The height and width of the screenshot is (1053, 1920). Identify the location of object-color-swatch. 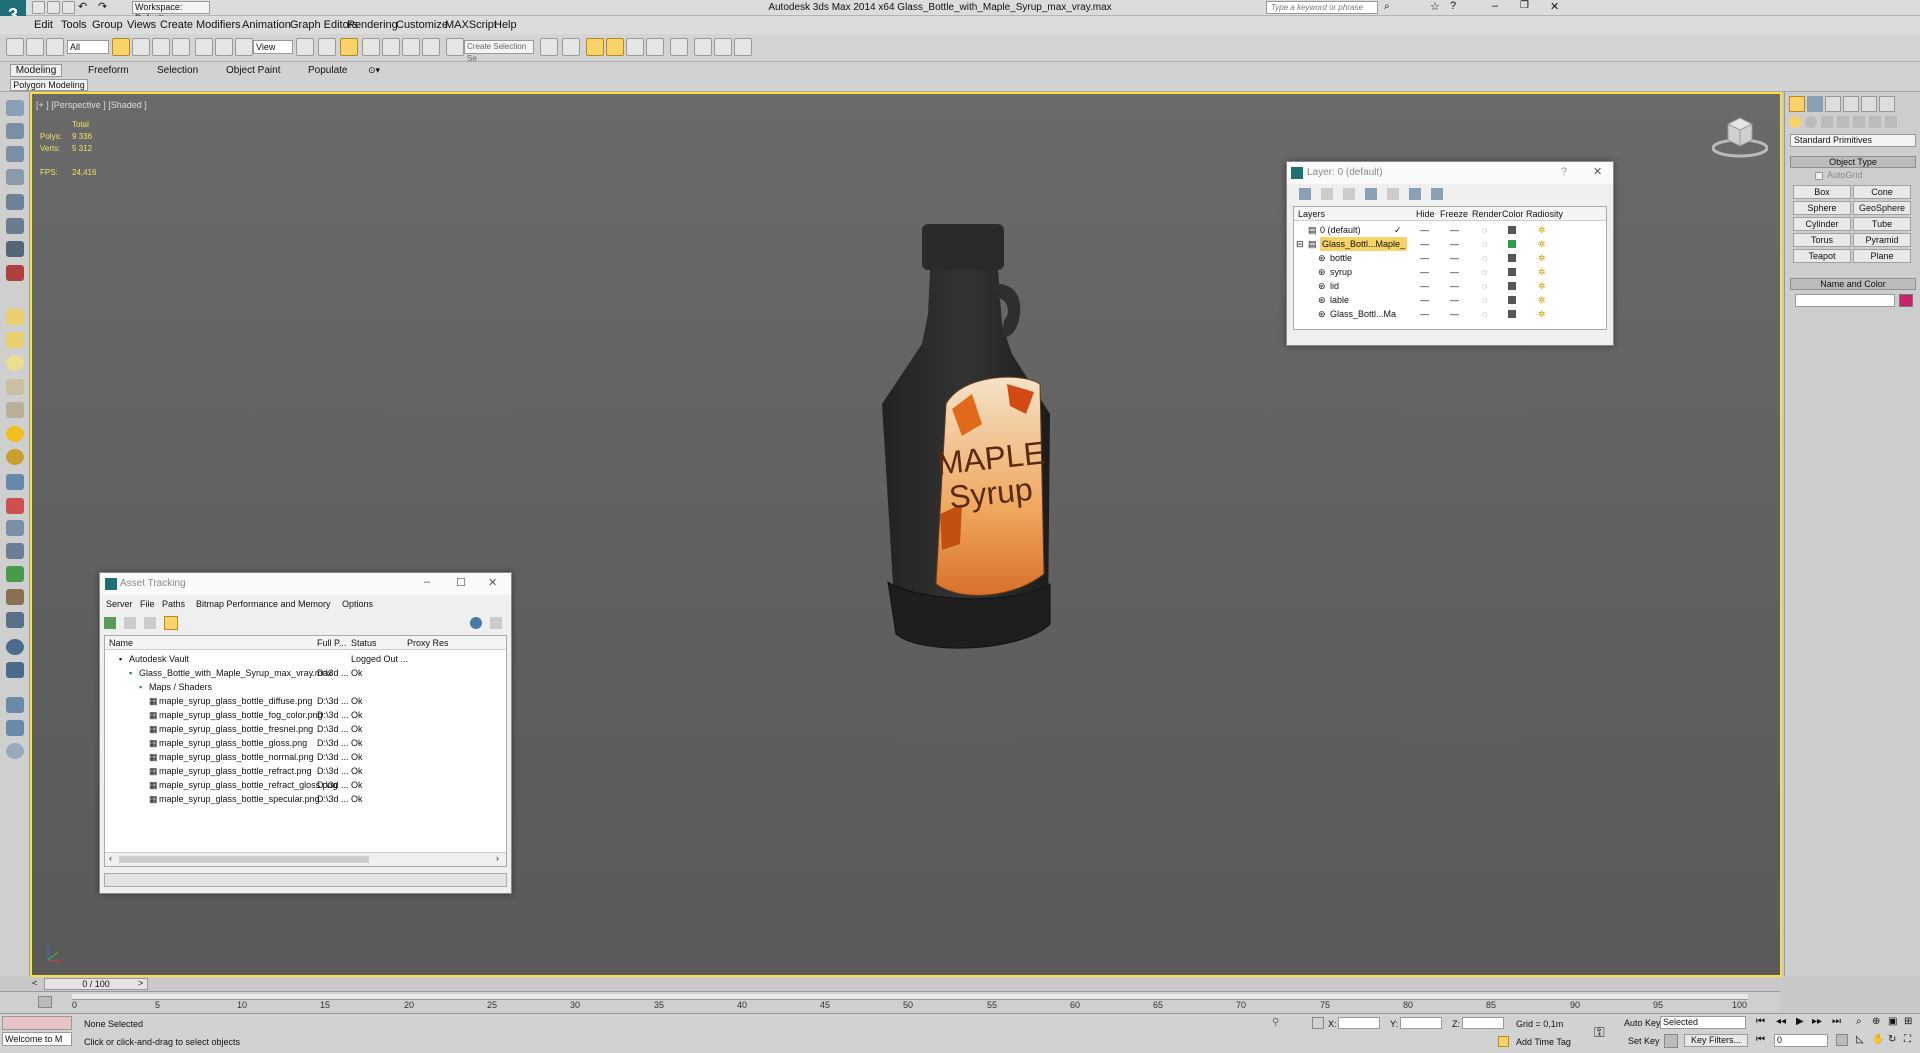
(1906, 300).